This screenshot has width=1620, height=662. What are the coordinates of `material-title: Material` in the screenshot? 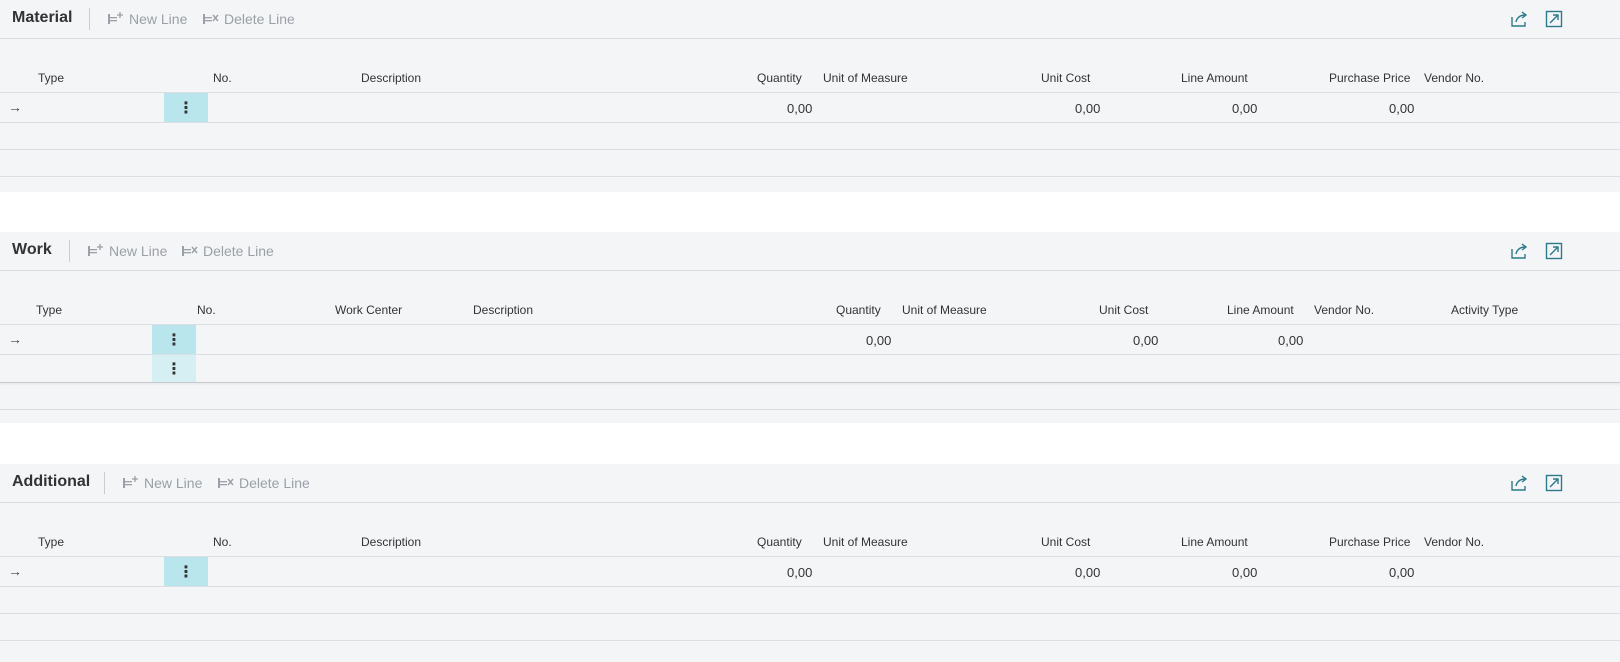 It's located at (42, 17).